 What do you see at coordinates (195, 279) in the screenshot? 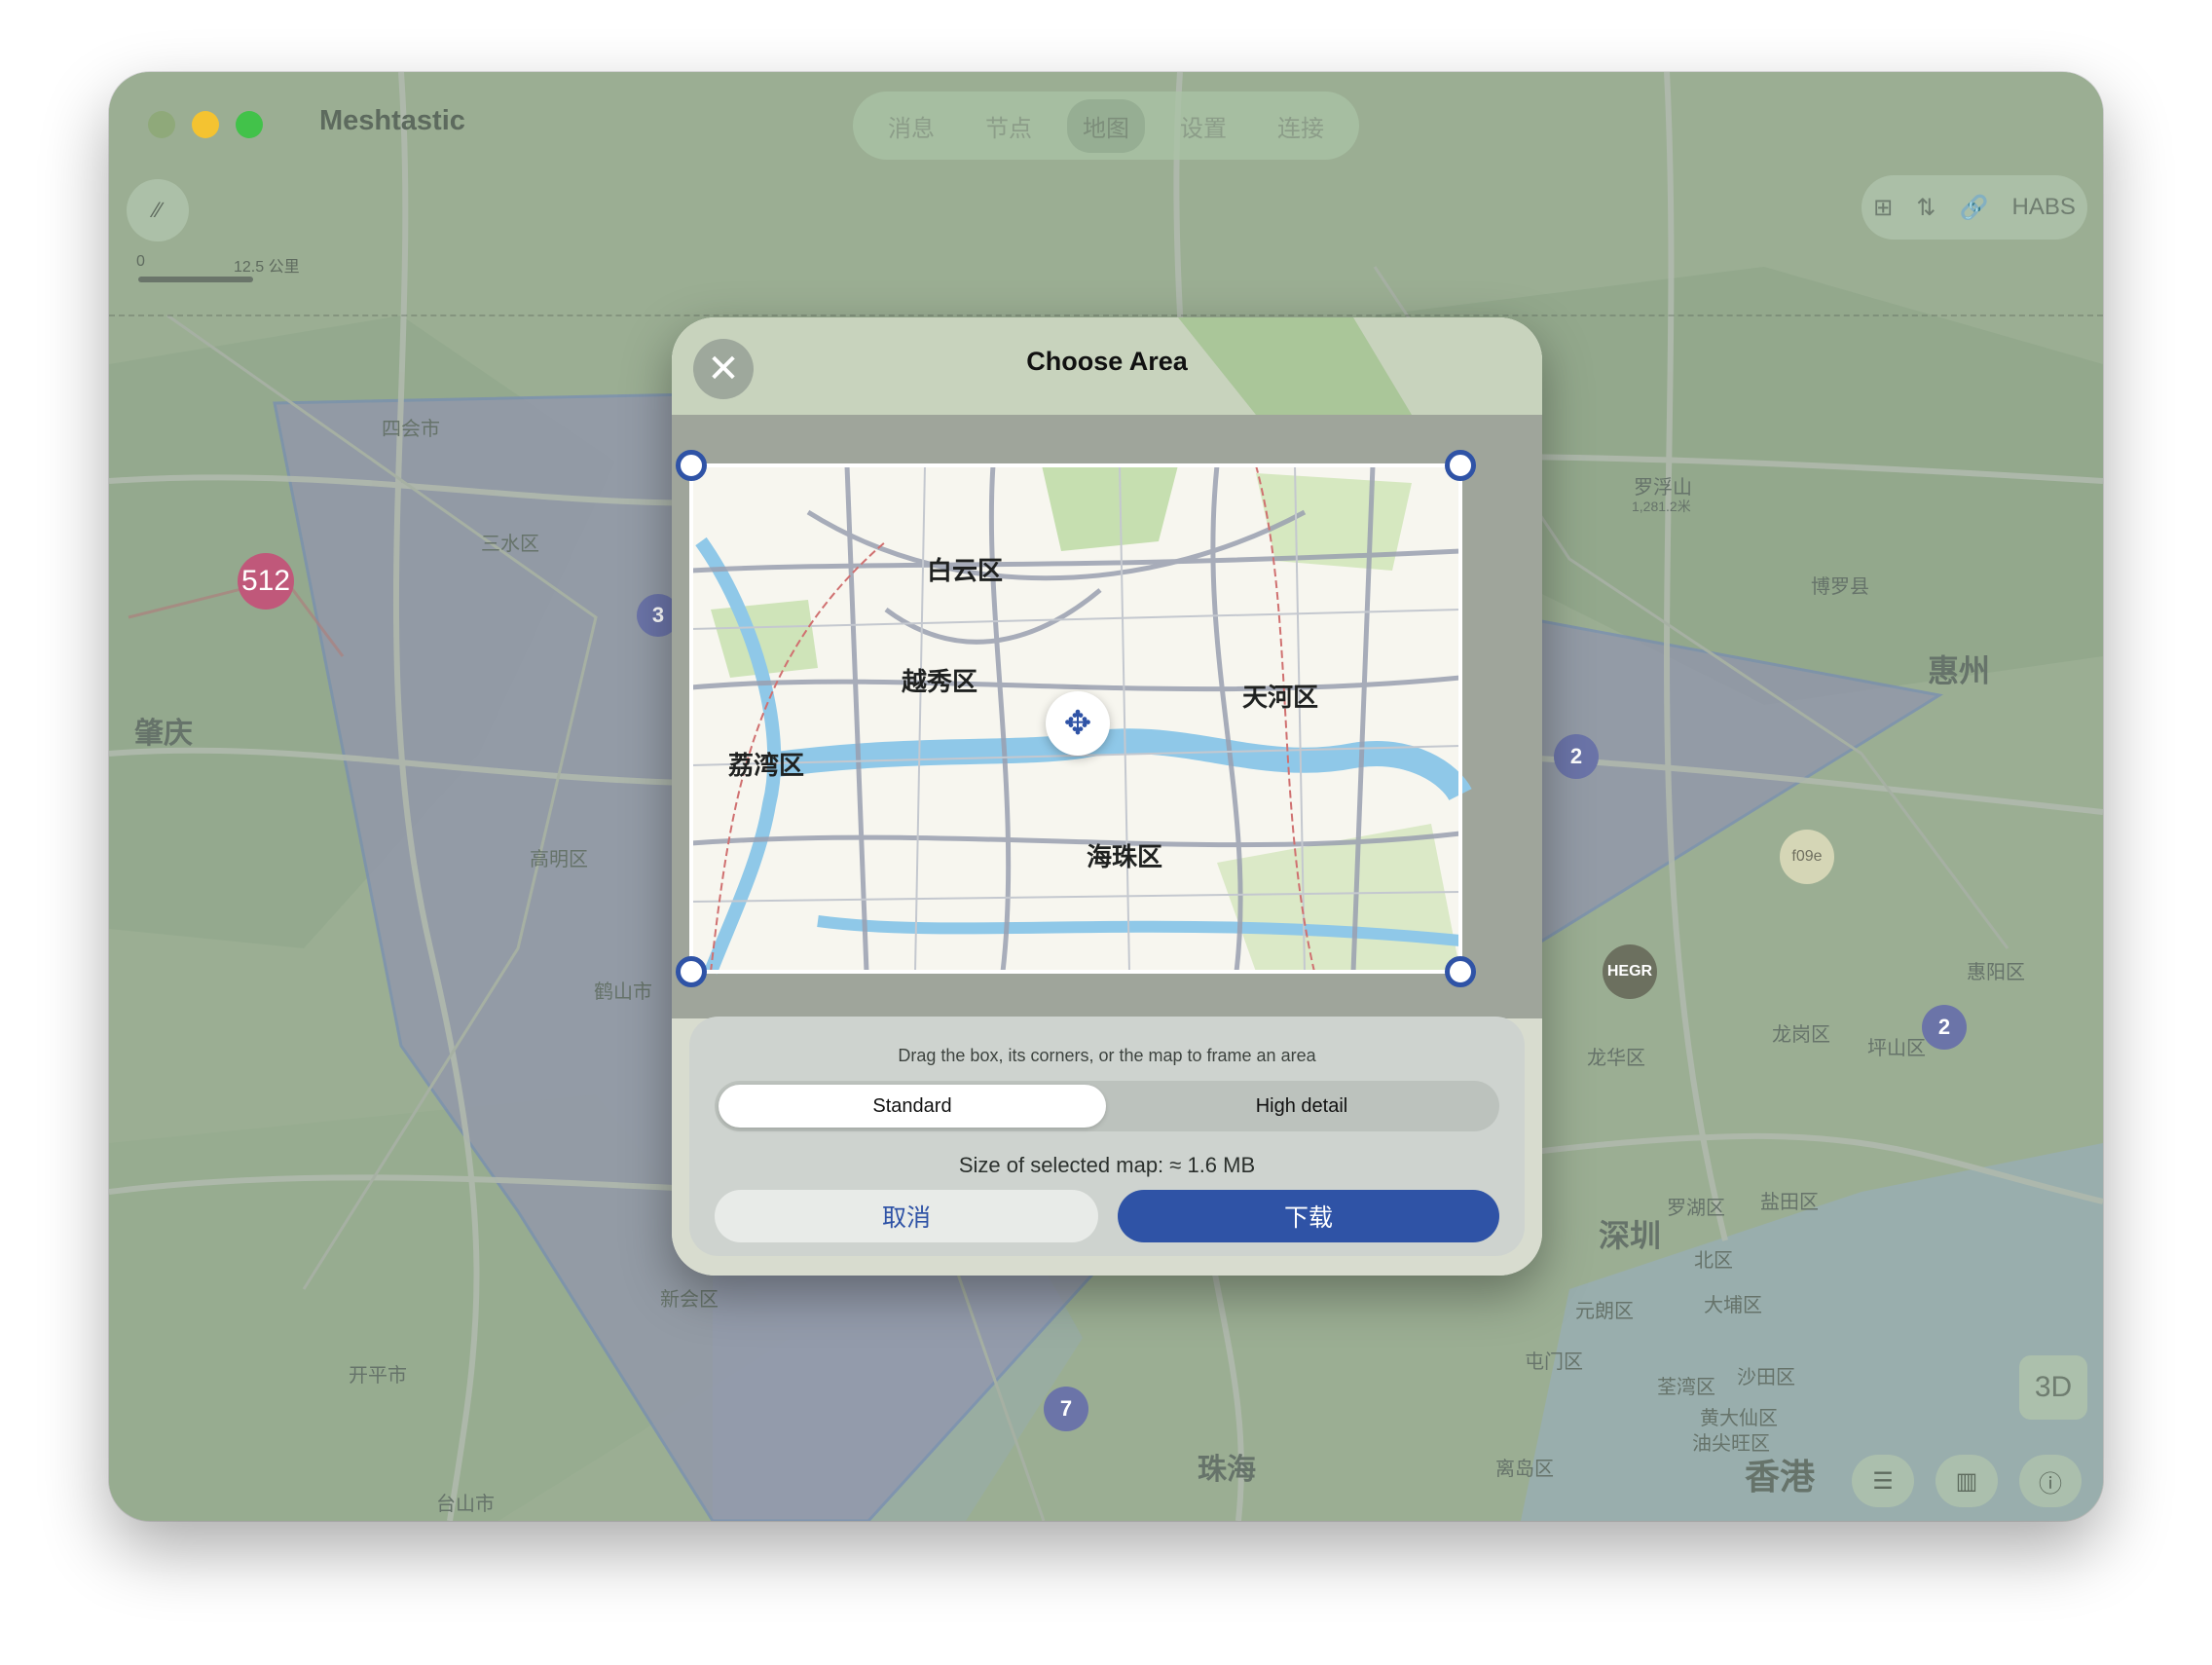
I see `scale-line` at bounding box center [195, 279].